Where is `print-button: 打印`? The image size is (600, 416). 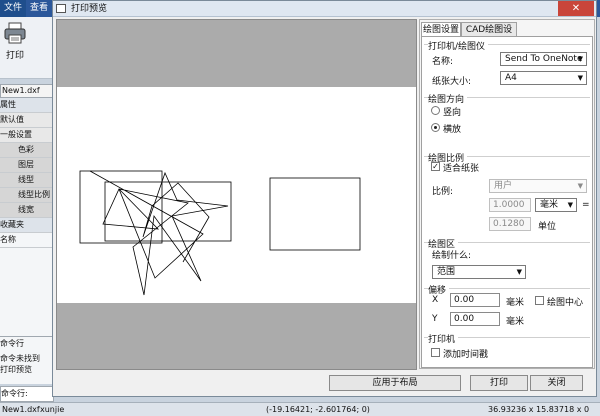 print-button: 打印 is located at coordinates (499, 383).